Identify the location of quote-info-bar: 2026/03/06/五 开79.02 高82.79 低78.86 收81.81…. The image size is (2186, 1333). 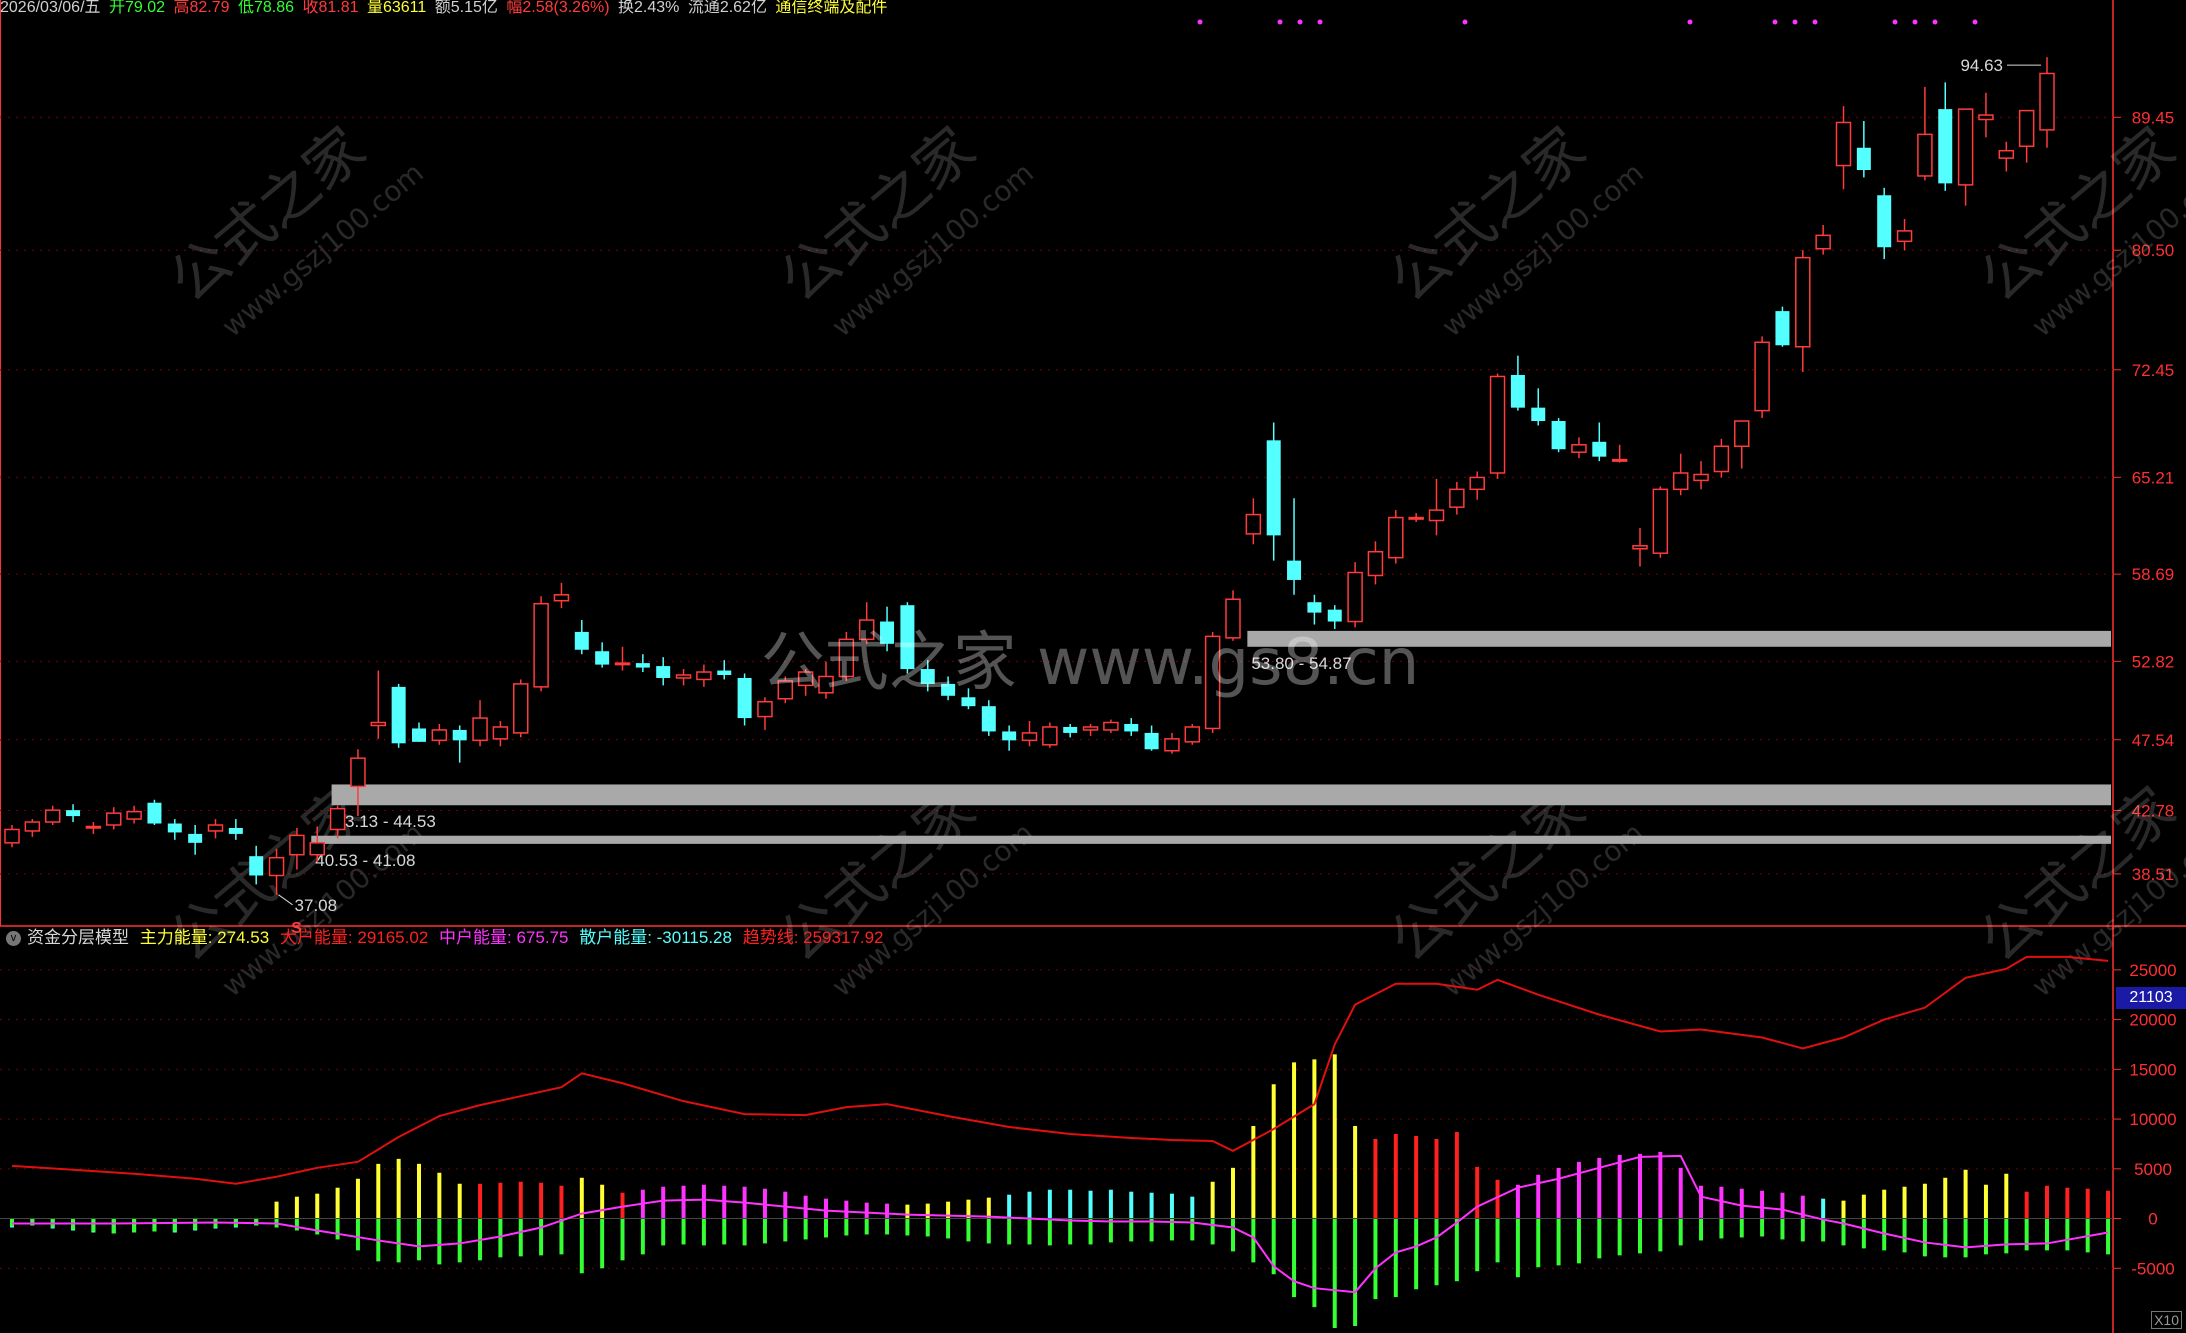
(445, 9).